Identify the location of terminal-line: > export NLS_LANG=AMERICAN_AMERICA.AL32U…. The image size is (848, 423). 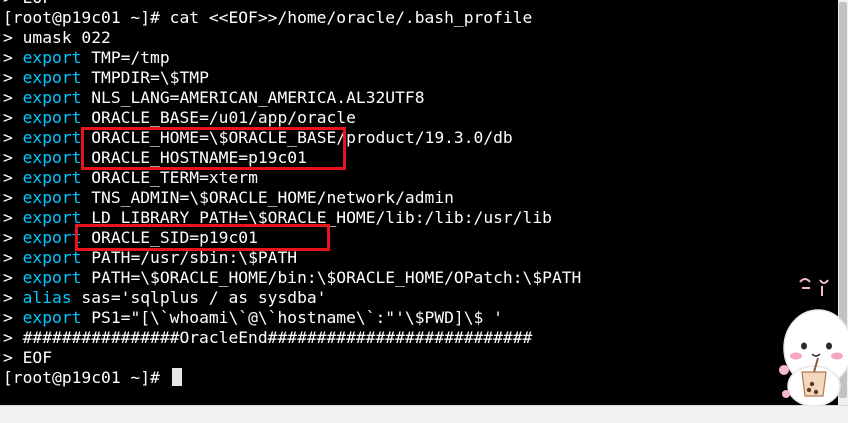
(292, 98).